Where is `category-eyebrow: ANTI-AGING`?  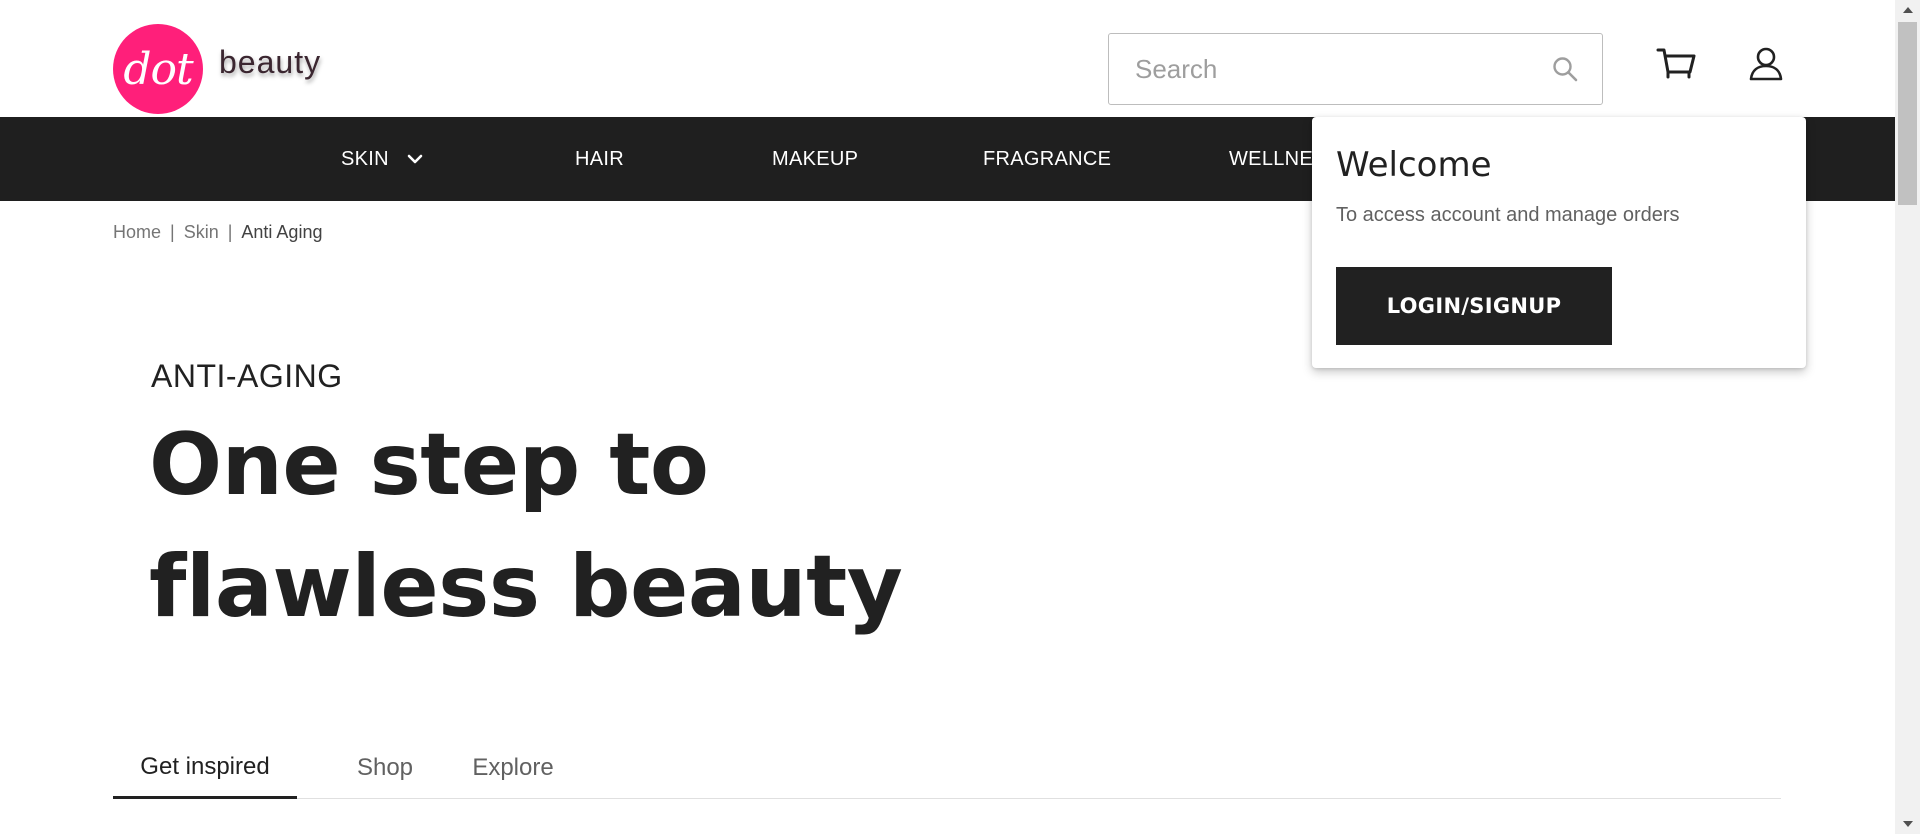 category-eyebrow: ANTI-AGING is located at coordinates (247, 376).